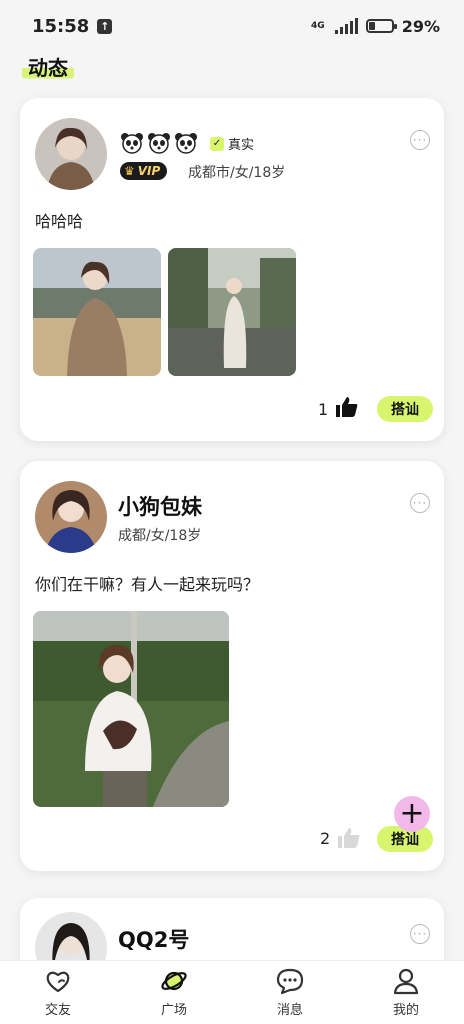 The height and width of the screenshot is (1024, 464). I want to click on post-text: 你们在干嘛？有人一起来玩吗？, so click(147, 584).